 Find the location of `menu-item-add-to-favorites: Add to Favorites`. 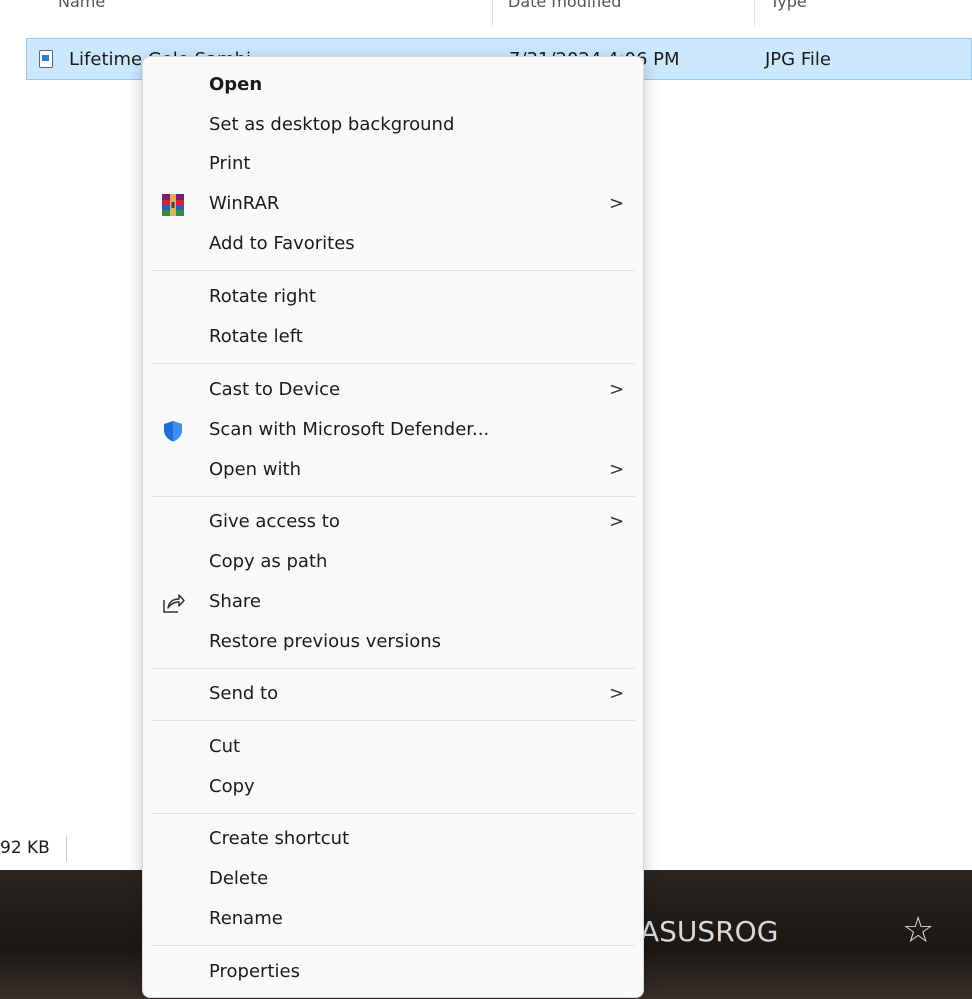

menu-item-add-to-favorites: Add to Favorites is located at coordinates (393, 244).